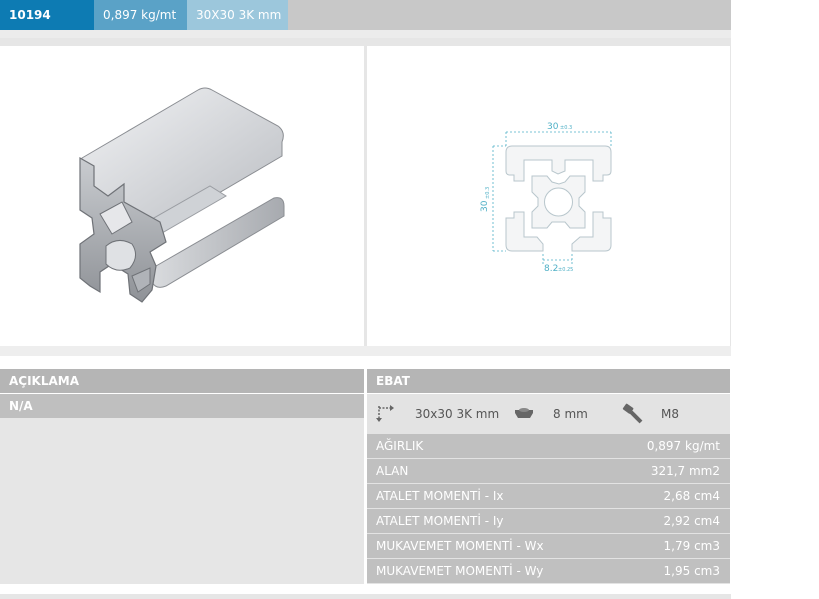  Describe the element at coordinates (182, 501) in the screenshot. I see `description-body` at that location.